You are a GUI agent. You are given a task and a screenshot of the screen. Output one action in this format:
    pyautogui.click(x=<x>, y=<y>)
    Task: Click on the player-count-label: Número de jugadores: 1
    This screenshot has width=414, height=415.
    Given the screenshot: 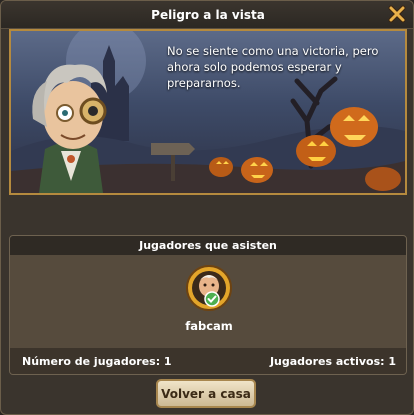 What is the action you would take?
    pyautogui.click(x=97, y=361)
    